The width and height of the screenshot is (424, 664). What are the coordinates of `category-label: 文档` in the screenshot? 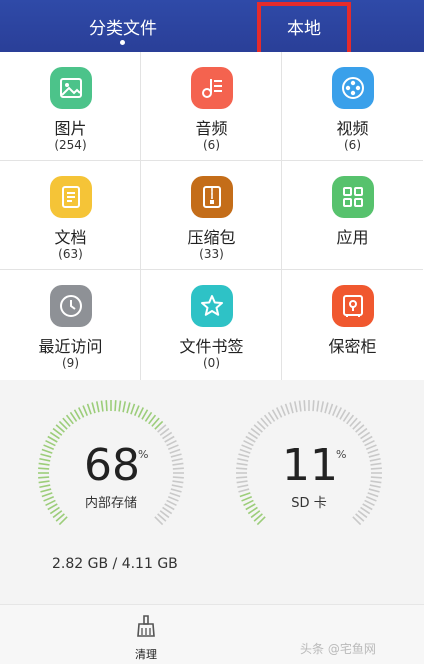 It's located at (70, 237).